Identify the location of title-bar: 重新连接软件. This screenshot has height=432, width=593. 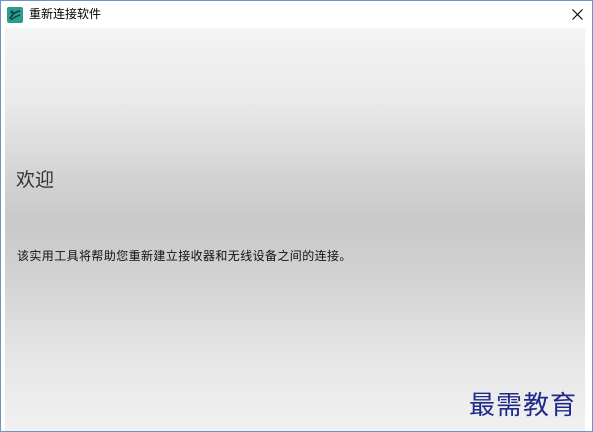
(296, 14).